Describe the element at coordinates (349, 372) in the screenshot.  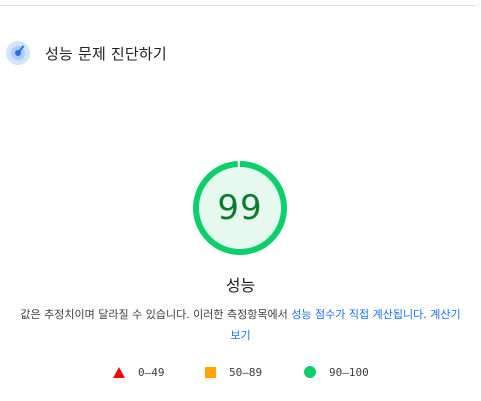
I see `legend-label-pass: 90–100` at that location.